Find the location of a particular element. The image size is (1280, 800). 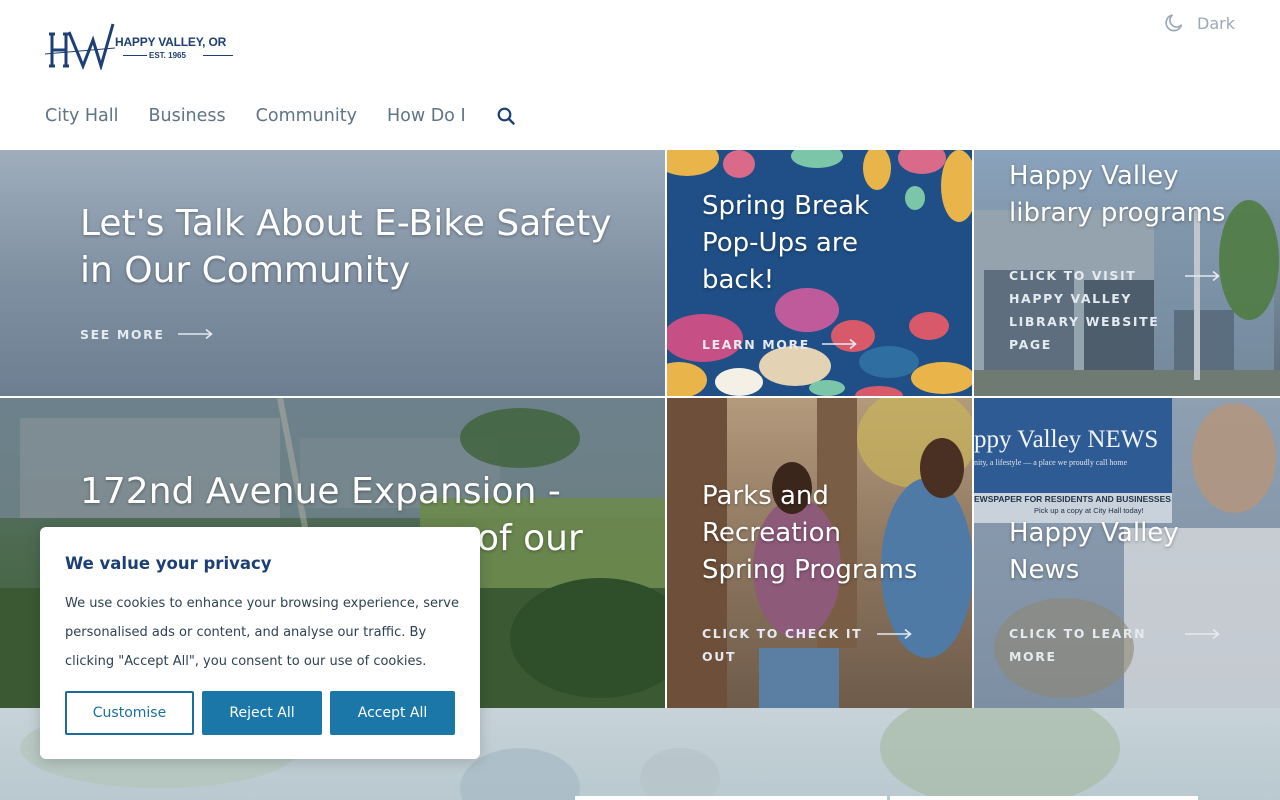

reject-all-button: Reject All is located at coordinates (262, 713).